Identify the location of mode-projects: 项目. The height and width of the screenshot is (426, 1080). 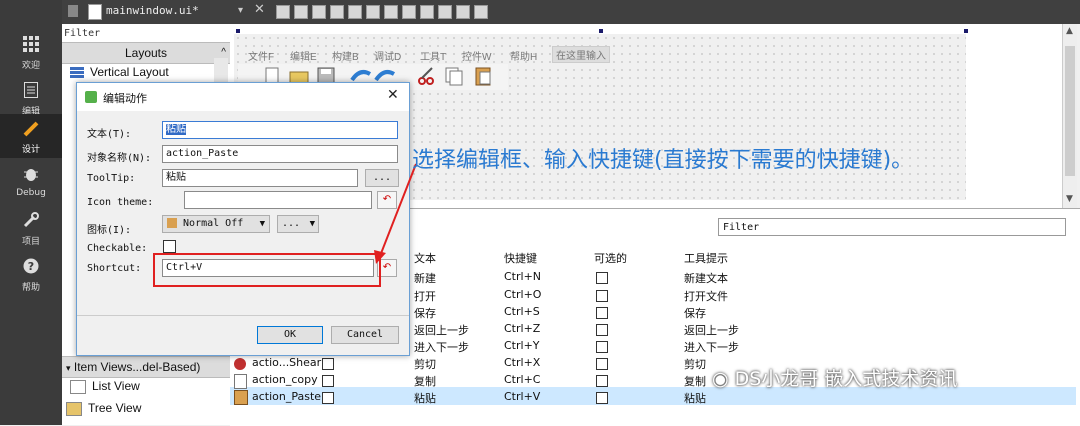
(31, 228).